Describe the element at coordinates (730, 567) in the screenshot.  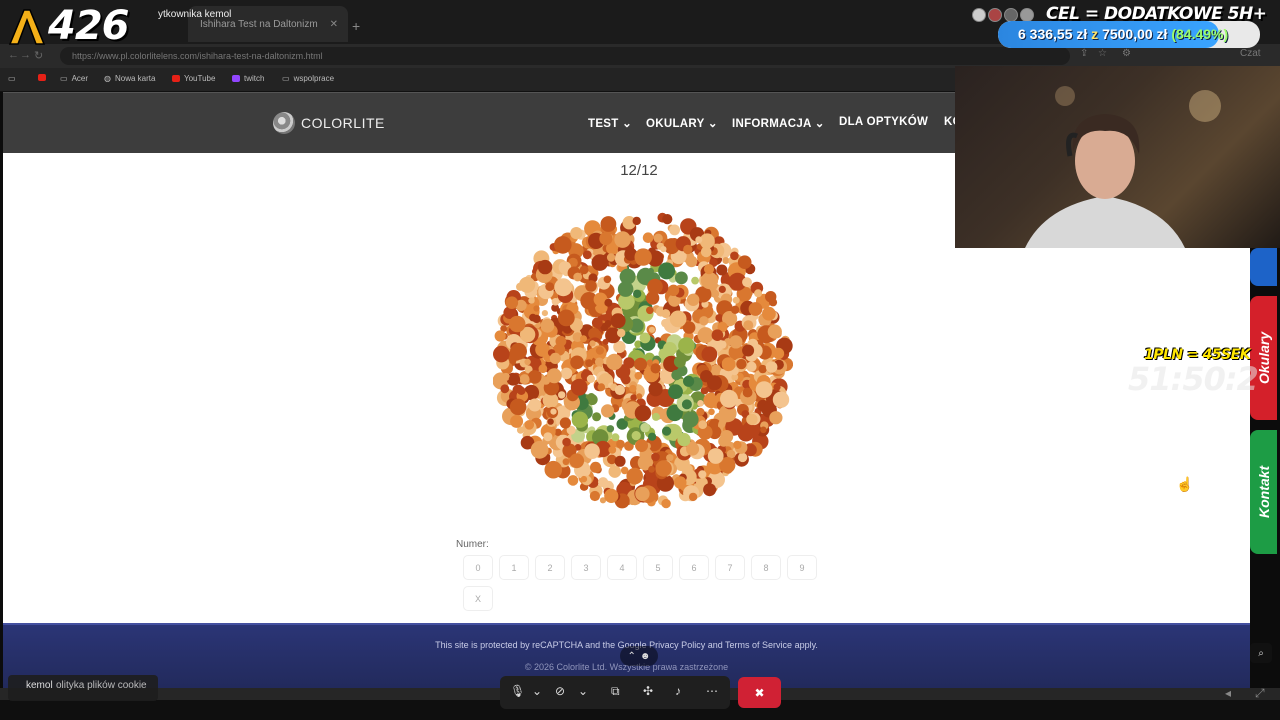
I see `number-button-7: 7` at that location.